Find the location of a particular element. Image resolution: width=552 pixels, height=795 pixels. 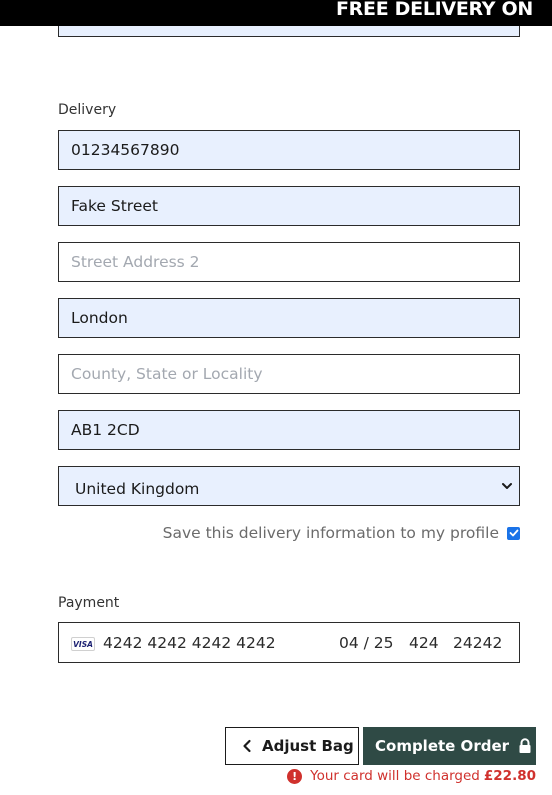

country-select: United Kingdom is located at coordinates (289, 486).